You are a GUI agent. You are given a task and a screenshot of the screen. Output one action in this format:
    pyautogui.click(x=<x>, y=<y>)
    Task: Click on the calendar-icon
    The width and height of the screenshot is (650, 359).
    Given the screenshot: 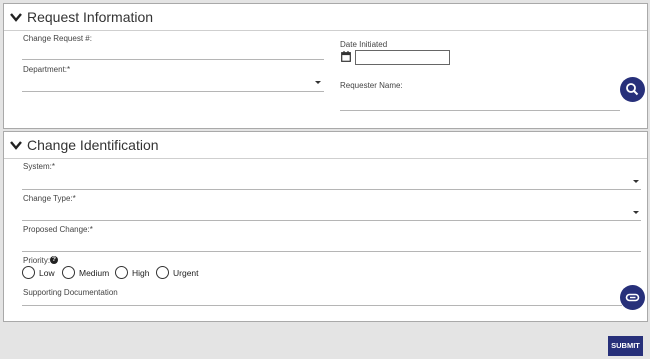 What is the action you would take?
    pyautogui.click(x=346, y=56)
    